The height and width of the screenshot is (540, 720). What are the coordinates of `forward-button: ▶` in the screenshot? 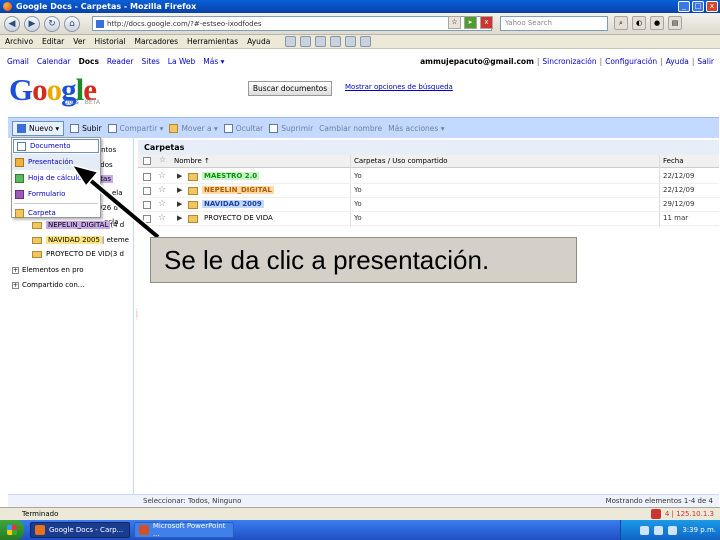 It's located at (32, 23).